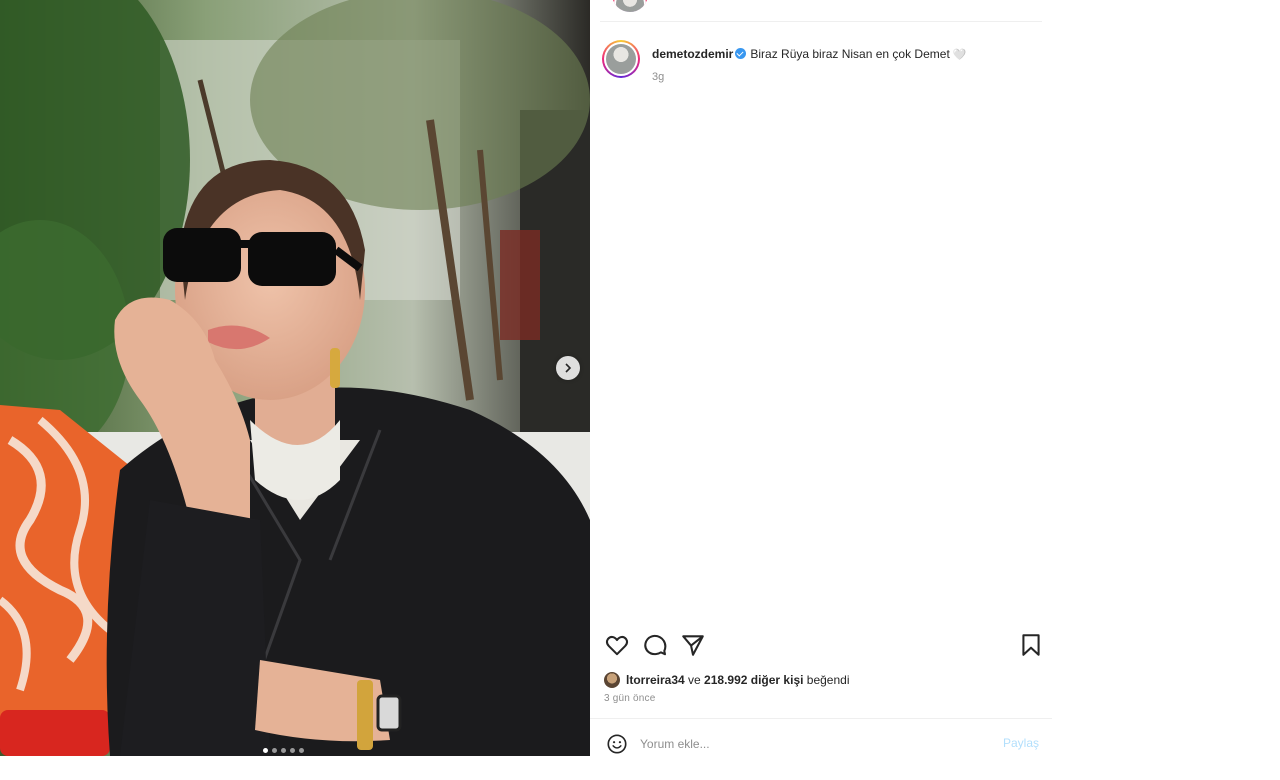  What do you see at coordinates (694, 680) in the screenshot?
I see `likes-connector: ve` at bounding box center [694, 680].